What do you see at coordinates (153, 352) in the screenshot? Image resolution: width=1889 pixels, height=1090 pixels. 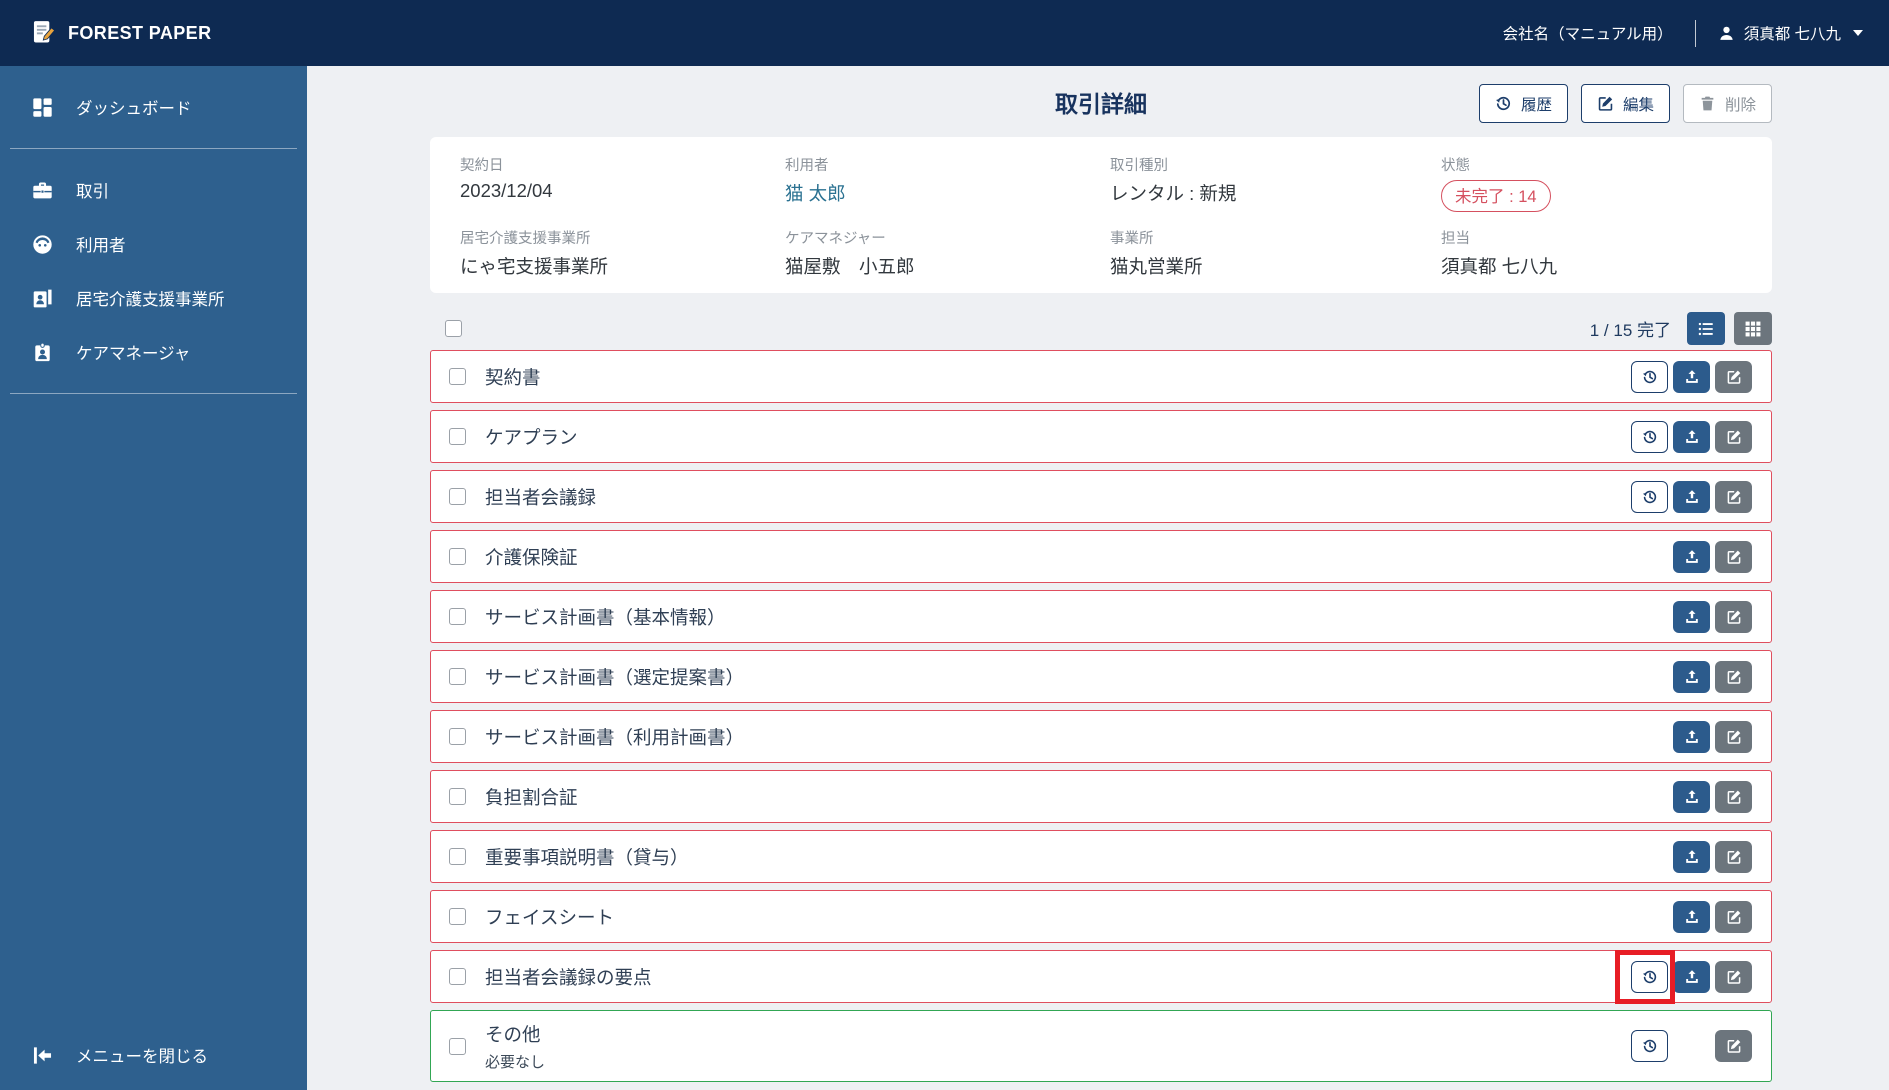 I see `sidebar-item-care-manager: ケアマネージャ` at bounding box center [153, 352].